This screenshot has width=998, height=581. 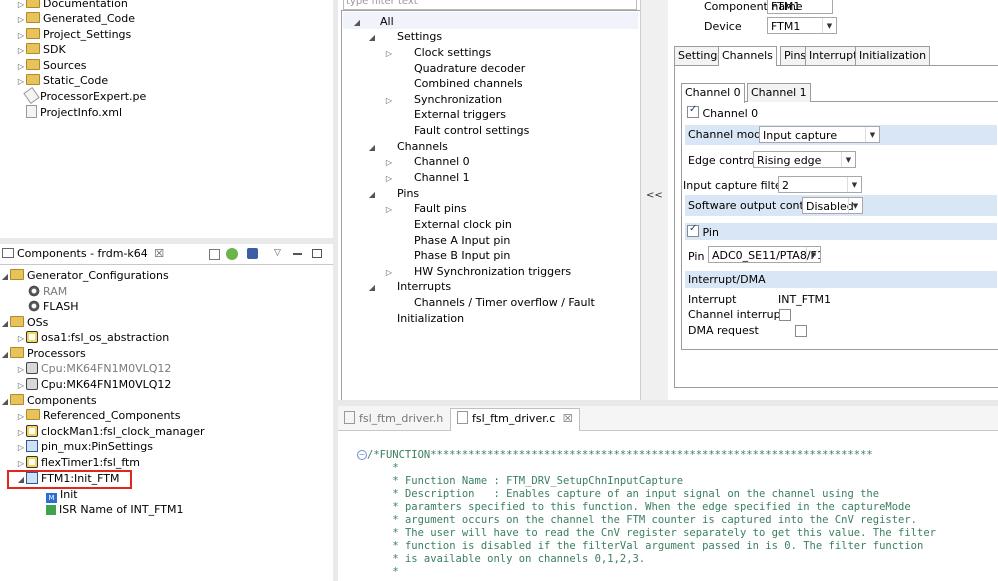 I want to click on channel-interrupt-checkbox, so click(x=785, y=315).